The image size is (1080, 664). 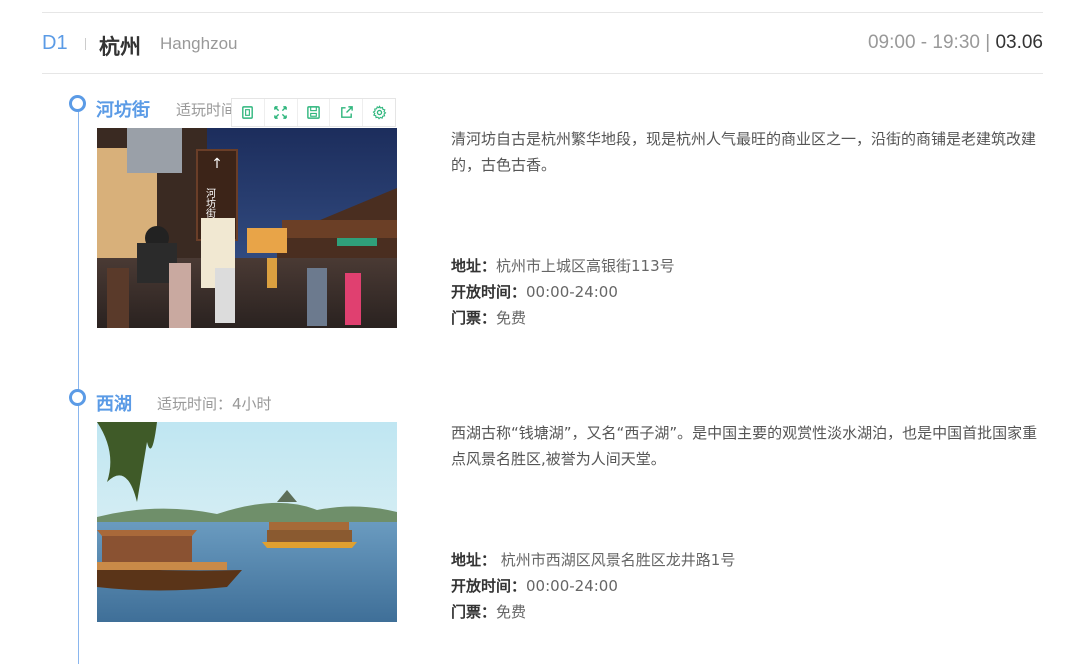 What do you see at coordinates (78, 384) in the screenshot?
I see `timeline-line` at bounding box center [78, 384].